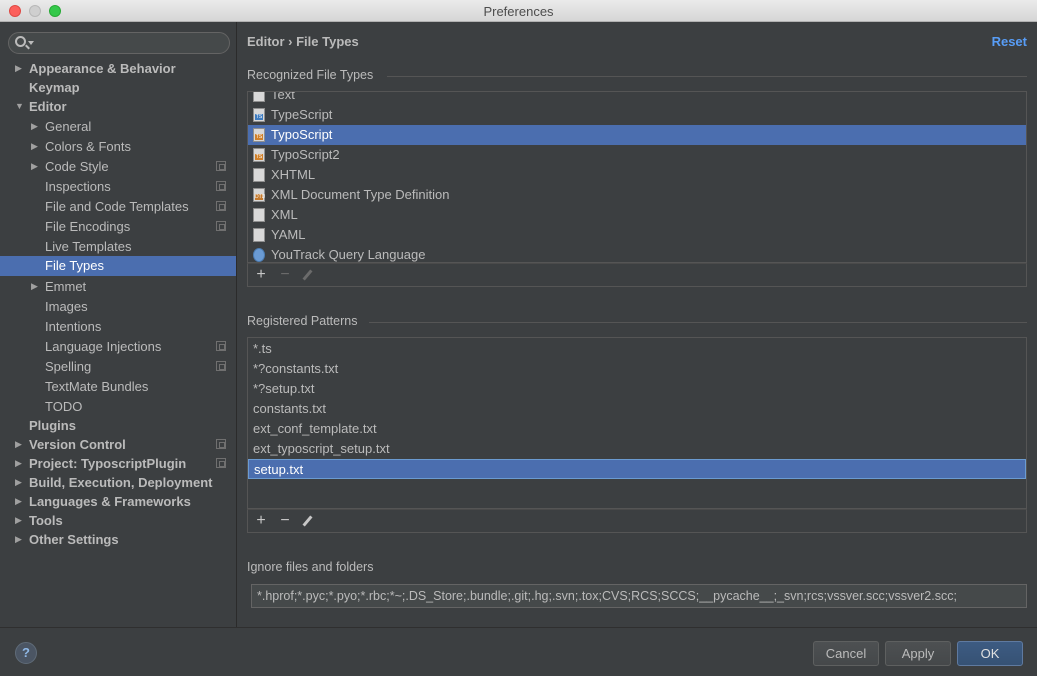 The image size is (1037, 676). I want to click on sidebar-item-label: Language Injections, so click(103, 346).